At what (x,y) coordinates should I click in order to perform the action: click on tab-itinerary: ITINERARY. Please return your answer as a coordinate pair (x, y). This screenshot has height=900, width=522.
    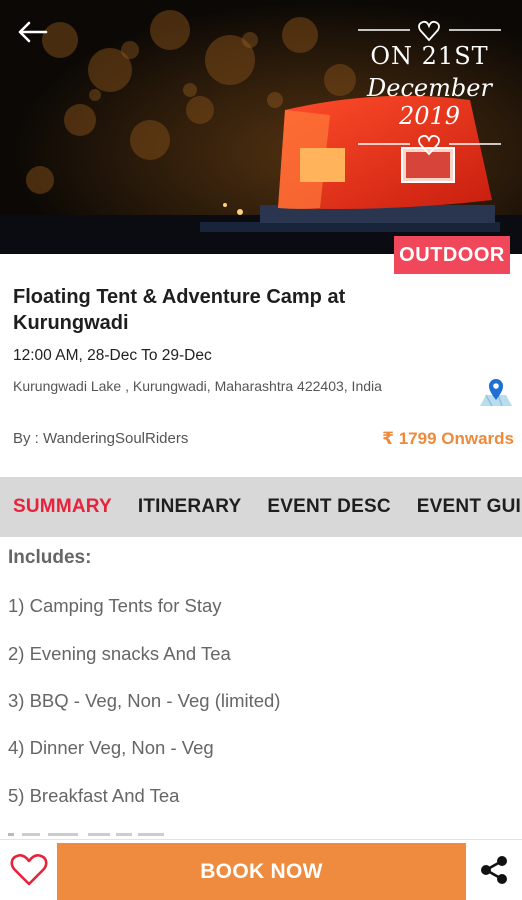
    Looking at the image, I should click on (190, 507).